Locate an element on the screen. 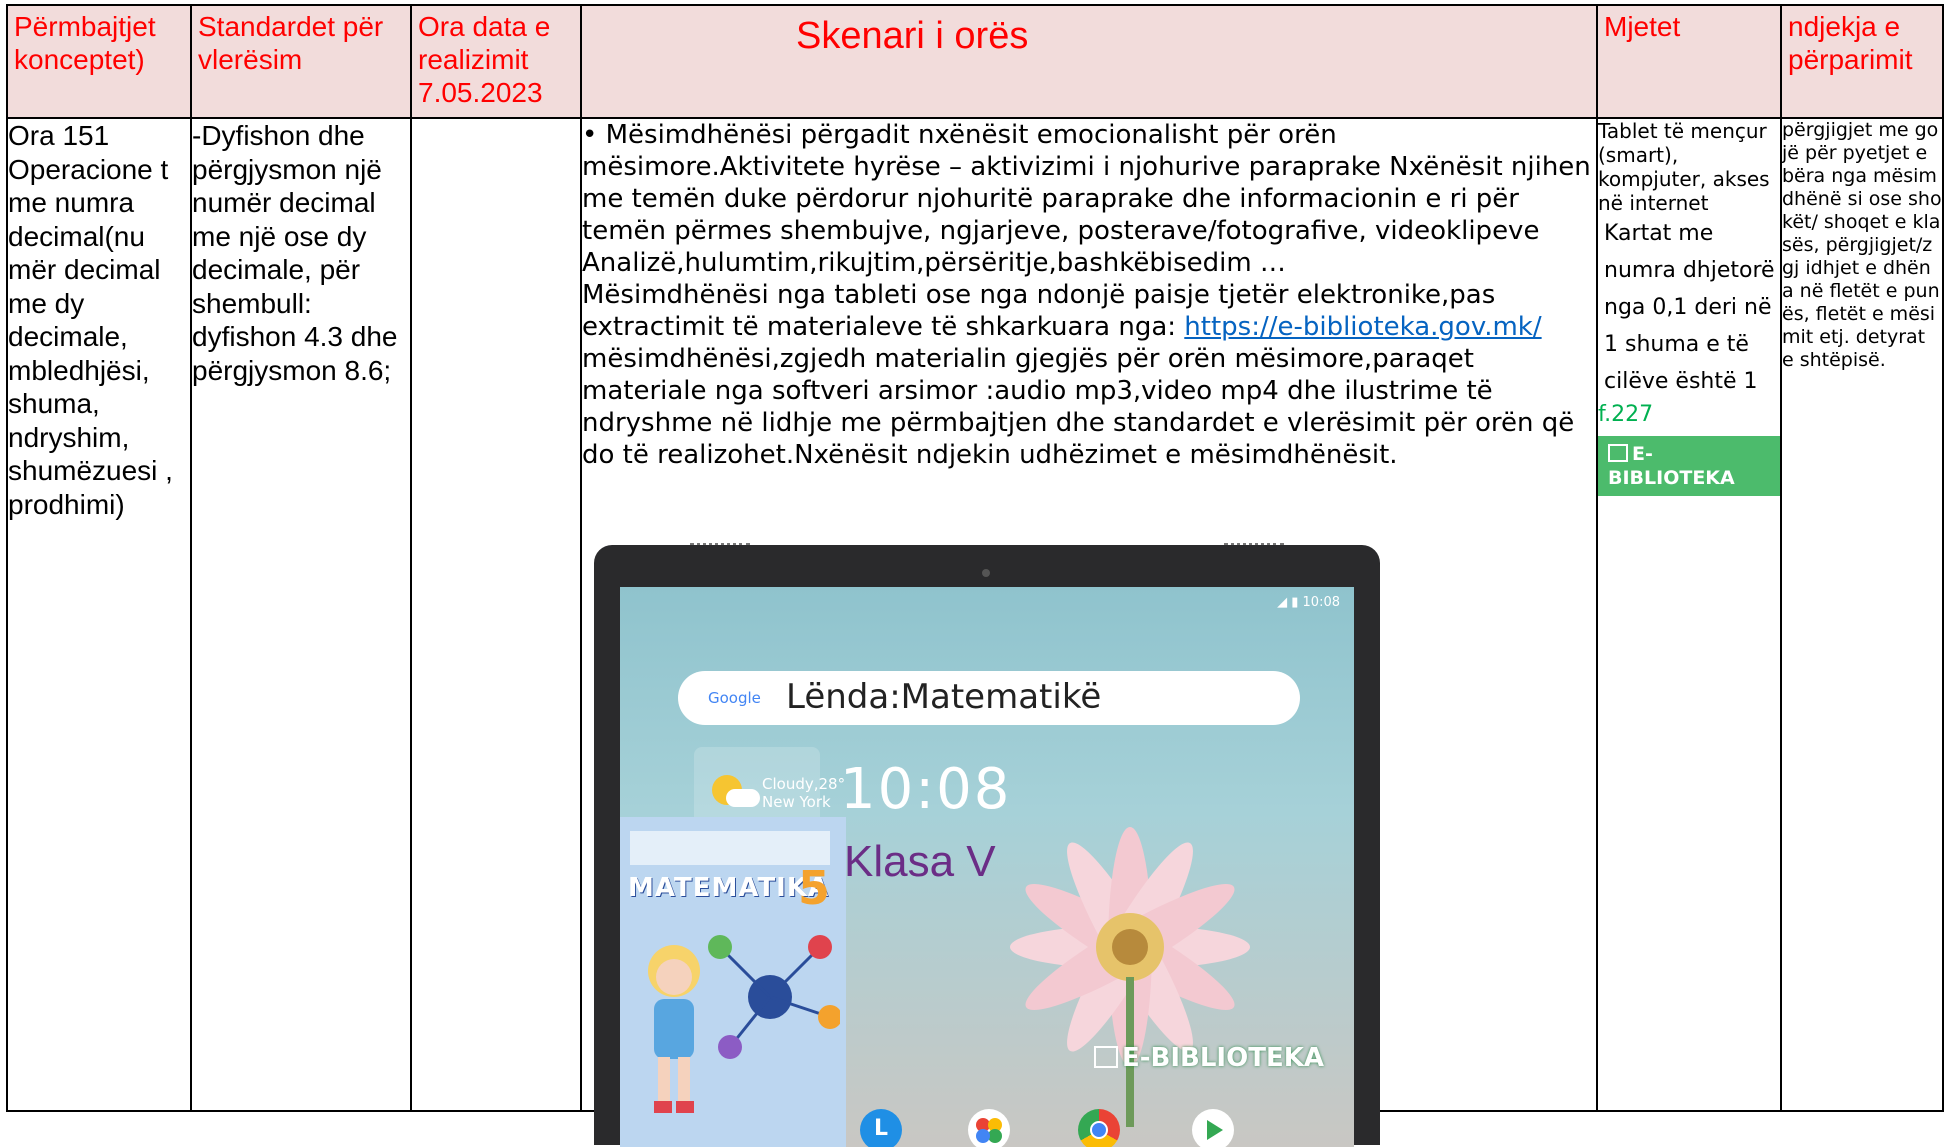 This screenshot has width=1946, height=1147. launcher-app-icon: L is located at coordinates (881, 1128).